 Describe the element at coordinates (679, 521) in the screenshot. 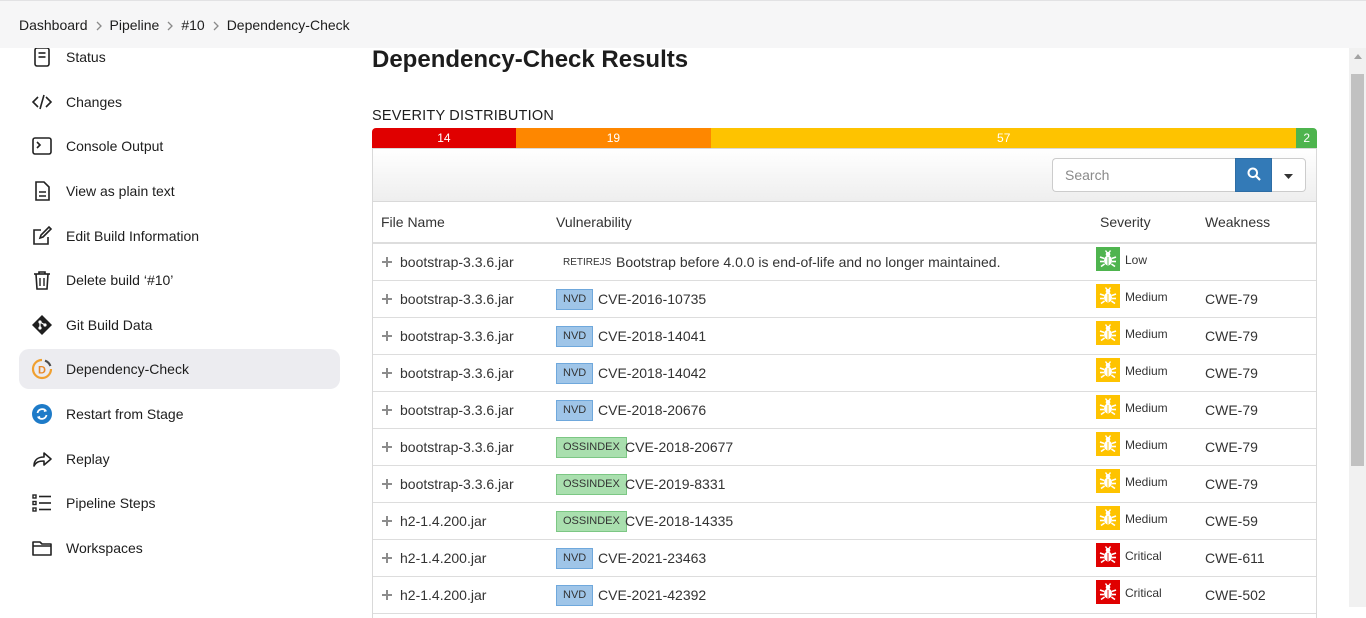

I see `vulnerability-cell: CVE-2018-14335` at that location.